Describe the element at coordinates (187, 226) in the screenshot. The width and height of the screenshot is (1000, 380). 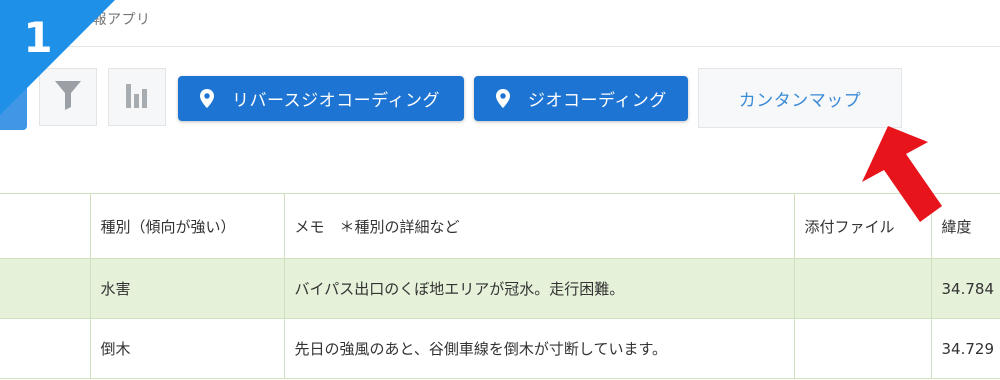
I see `column-header-type: 種別（傾向が強い）` at that location.